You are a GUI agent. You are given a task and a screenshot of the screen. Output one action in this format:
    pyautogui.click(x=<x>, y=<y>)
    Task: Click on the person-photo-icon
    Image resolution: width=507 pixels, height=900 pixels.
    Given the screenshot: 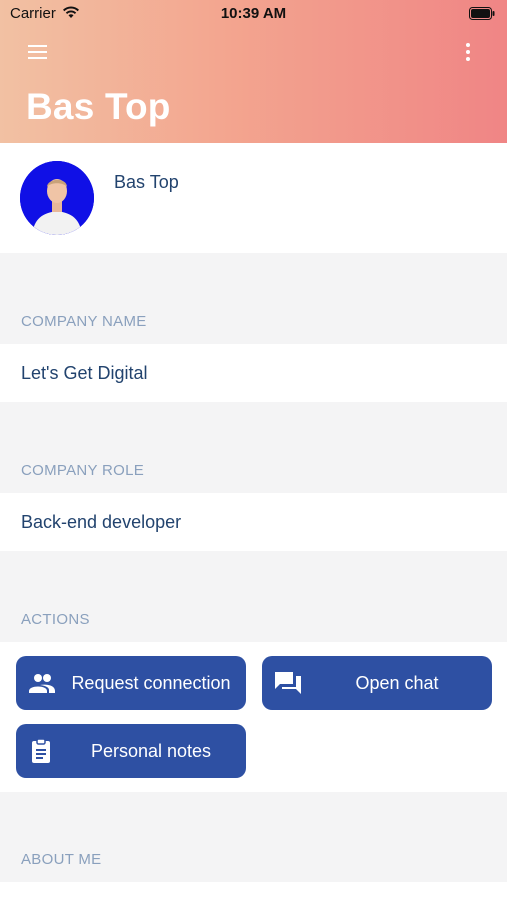 What is the action you would take?
    pyautogui.click(x=57, y=198)
    